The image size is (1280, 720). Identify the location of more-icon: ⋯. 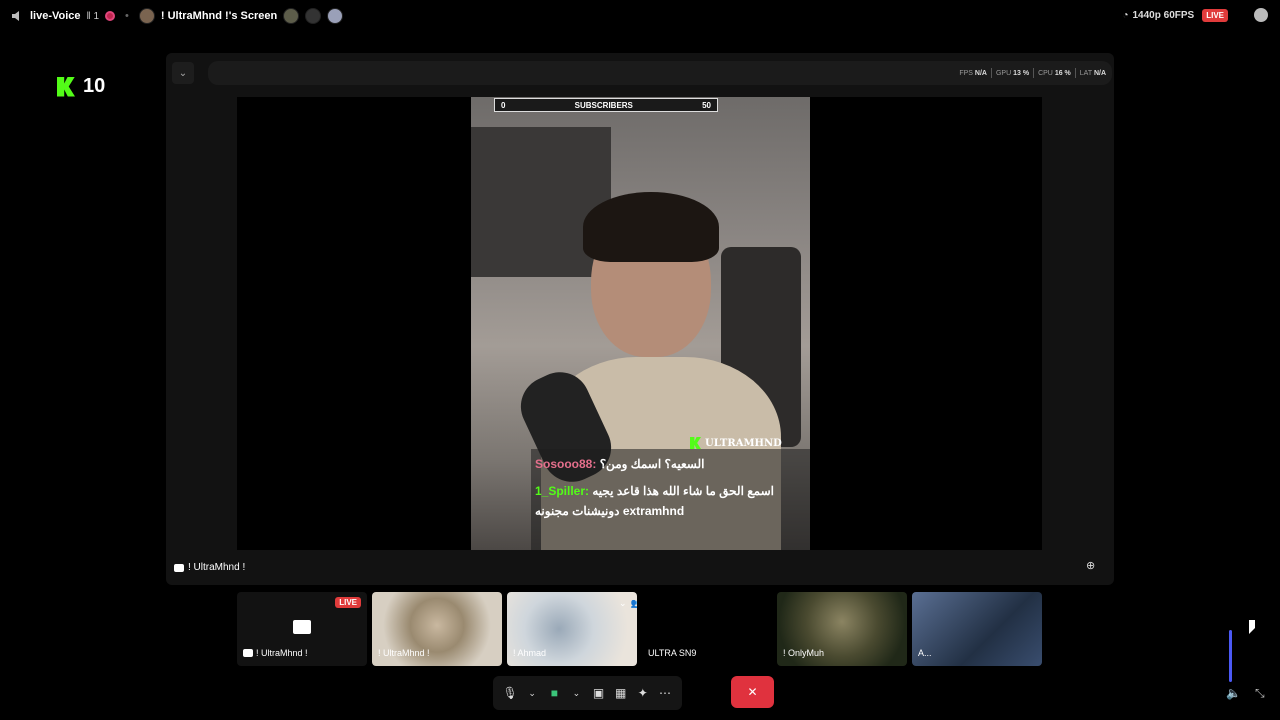
(665, 693).